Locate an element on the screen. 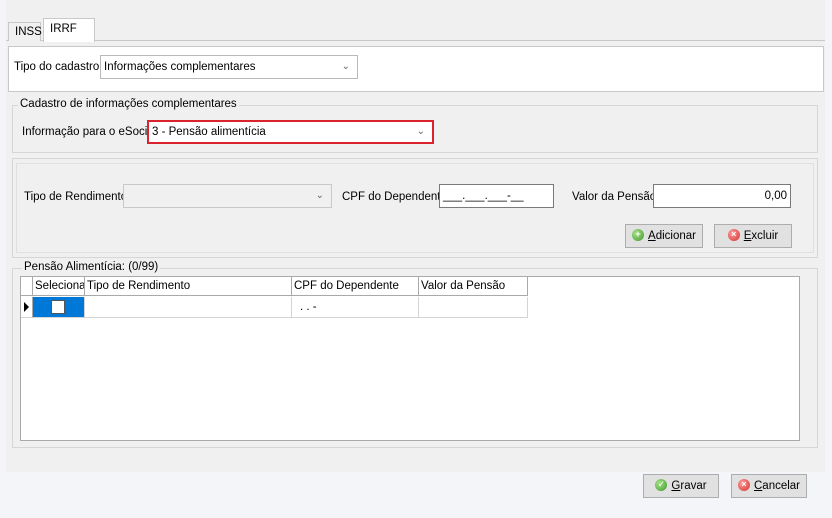  check-circle-icon: ✓ is located at coordinates (661, 485).